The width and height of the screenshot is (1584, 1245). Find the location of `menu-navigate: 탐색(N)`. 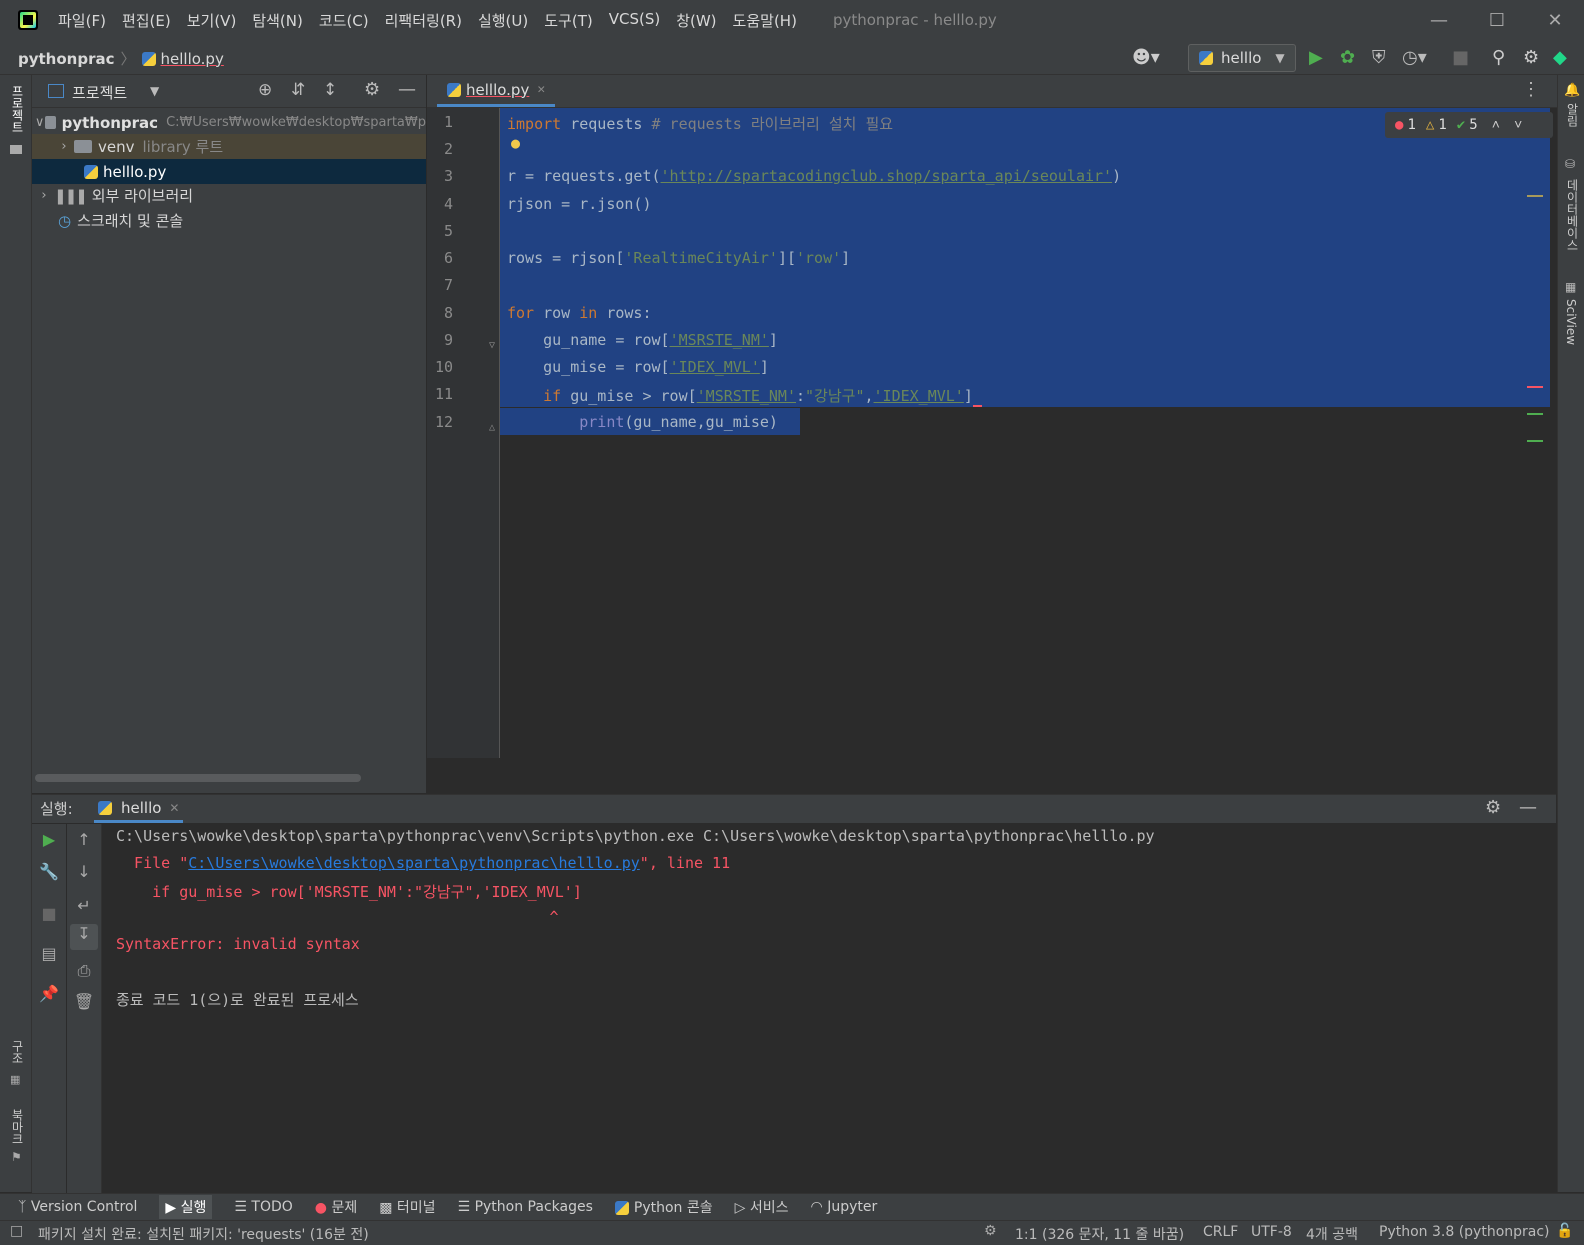

menu-navigate: 탐색(N) is located at coordinates (277, 20).